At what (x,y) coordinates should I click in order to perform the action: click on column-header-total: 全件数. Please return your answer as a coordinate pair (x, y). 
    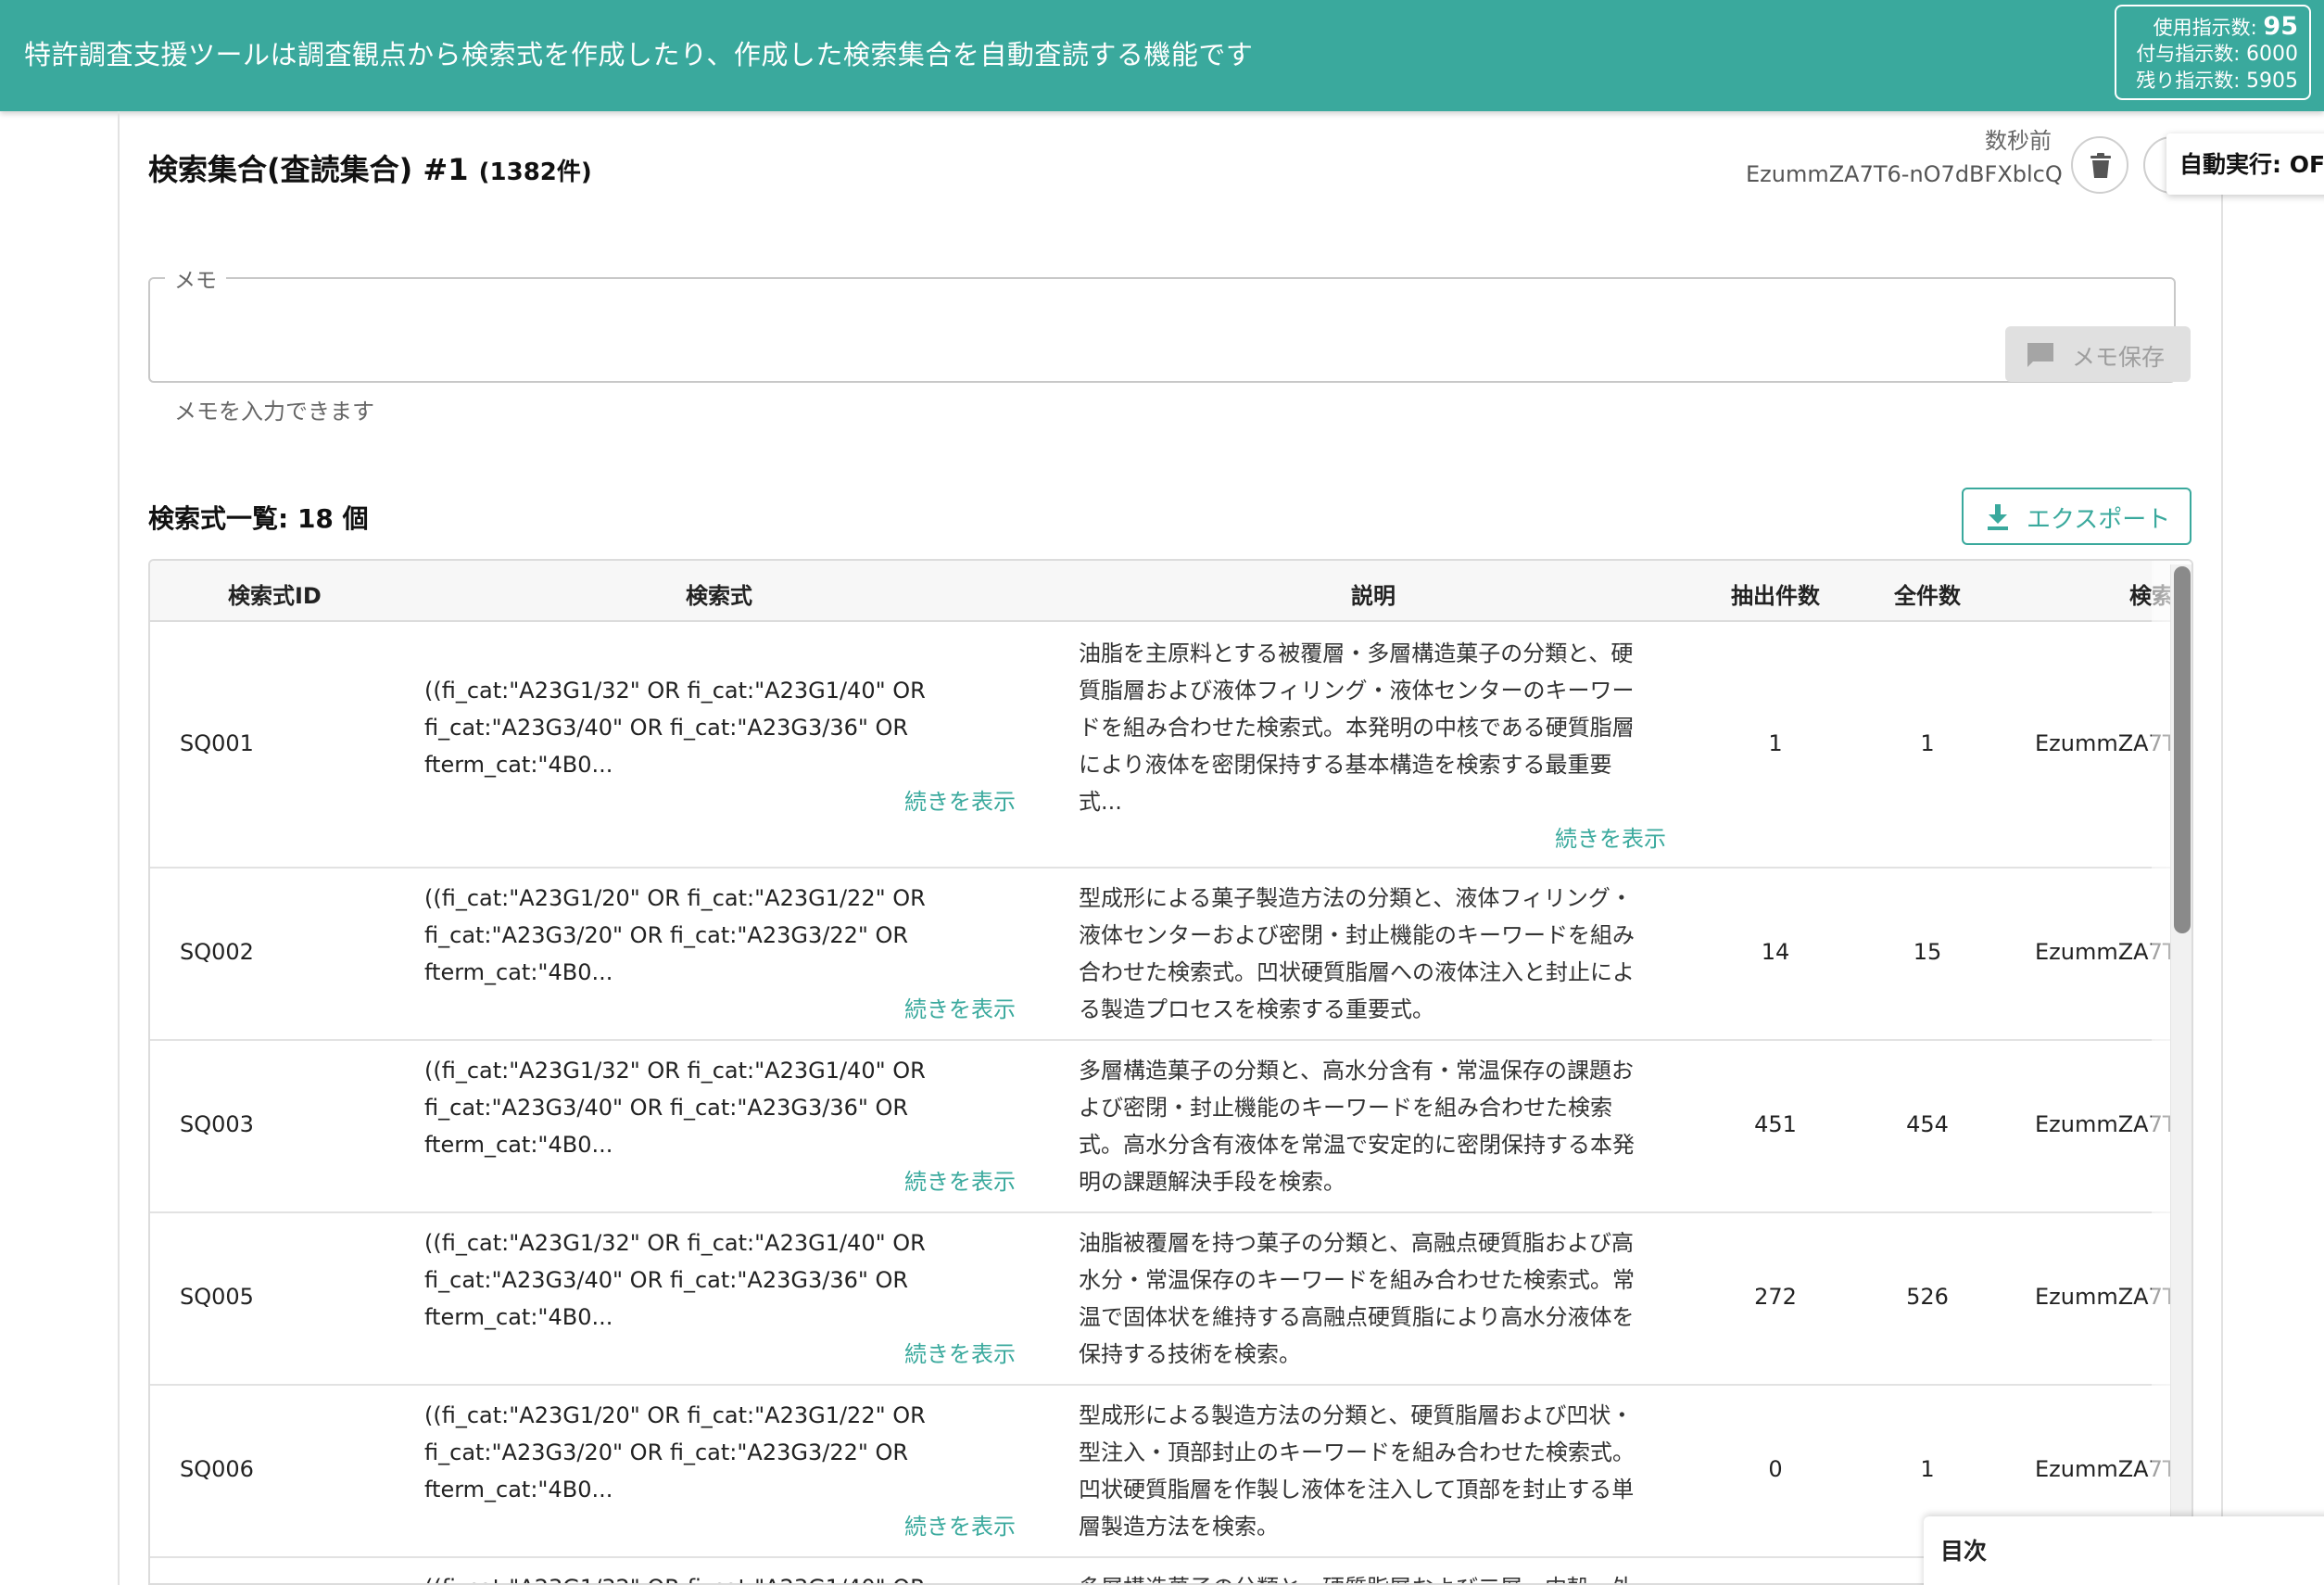
    Looking at the image, I should click on (1927, 596).